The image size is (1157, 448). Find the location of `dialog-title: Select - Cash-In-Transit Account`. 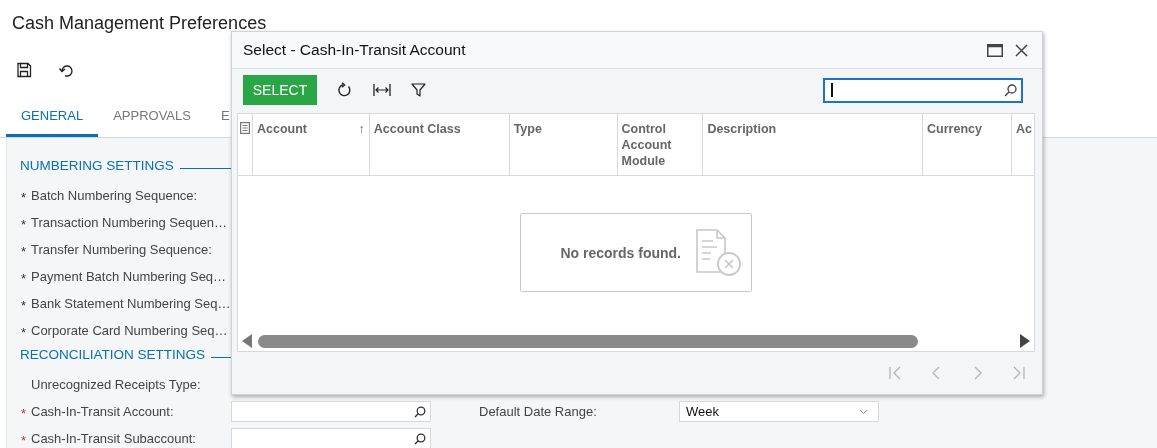

dialog-title: Select - Cash-In-Transit Account is located at coordinates (354, 50).